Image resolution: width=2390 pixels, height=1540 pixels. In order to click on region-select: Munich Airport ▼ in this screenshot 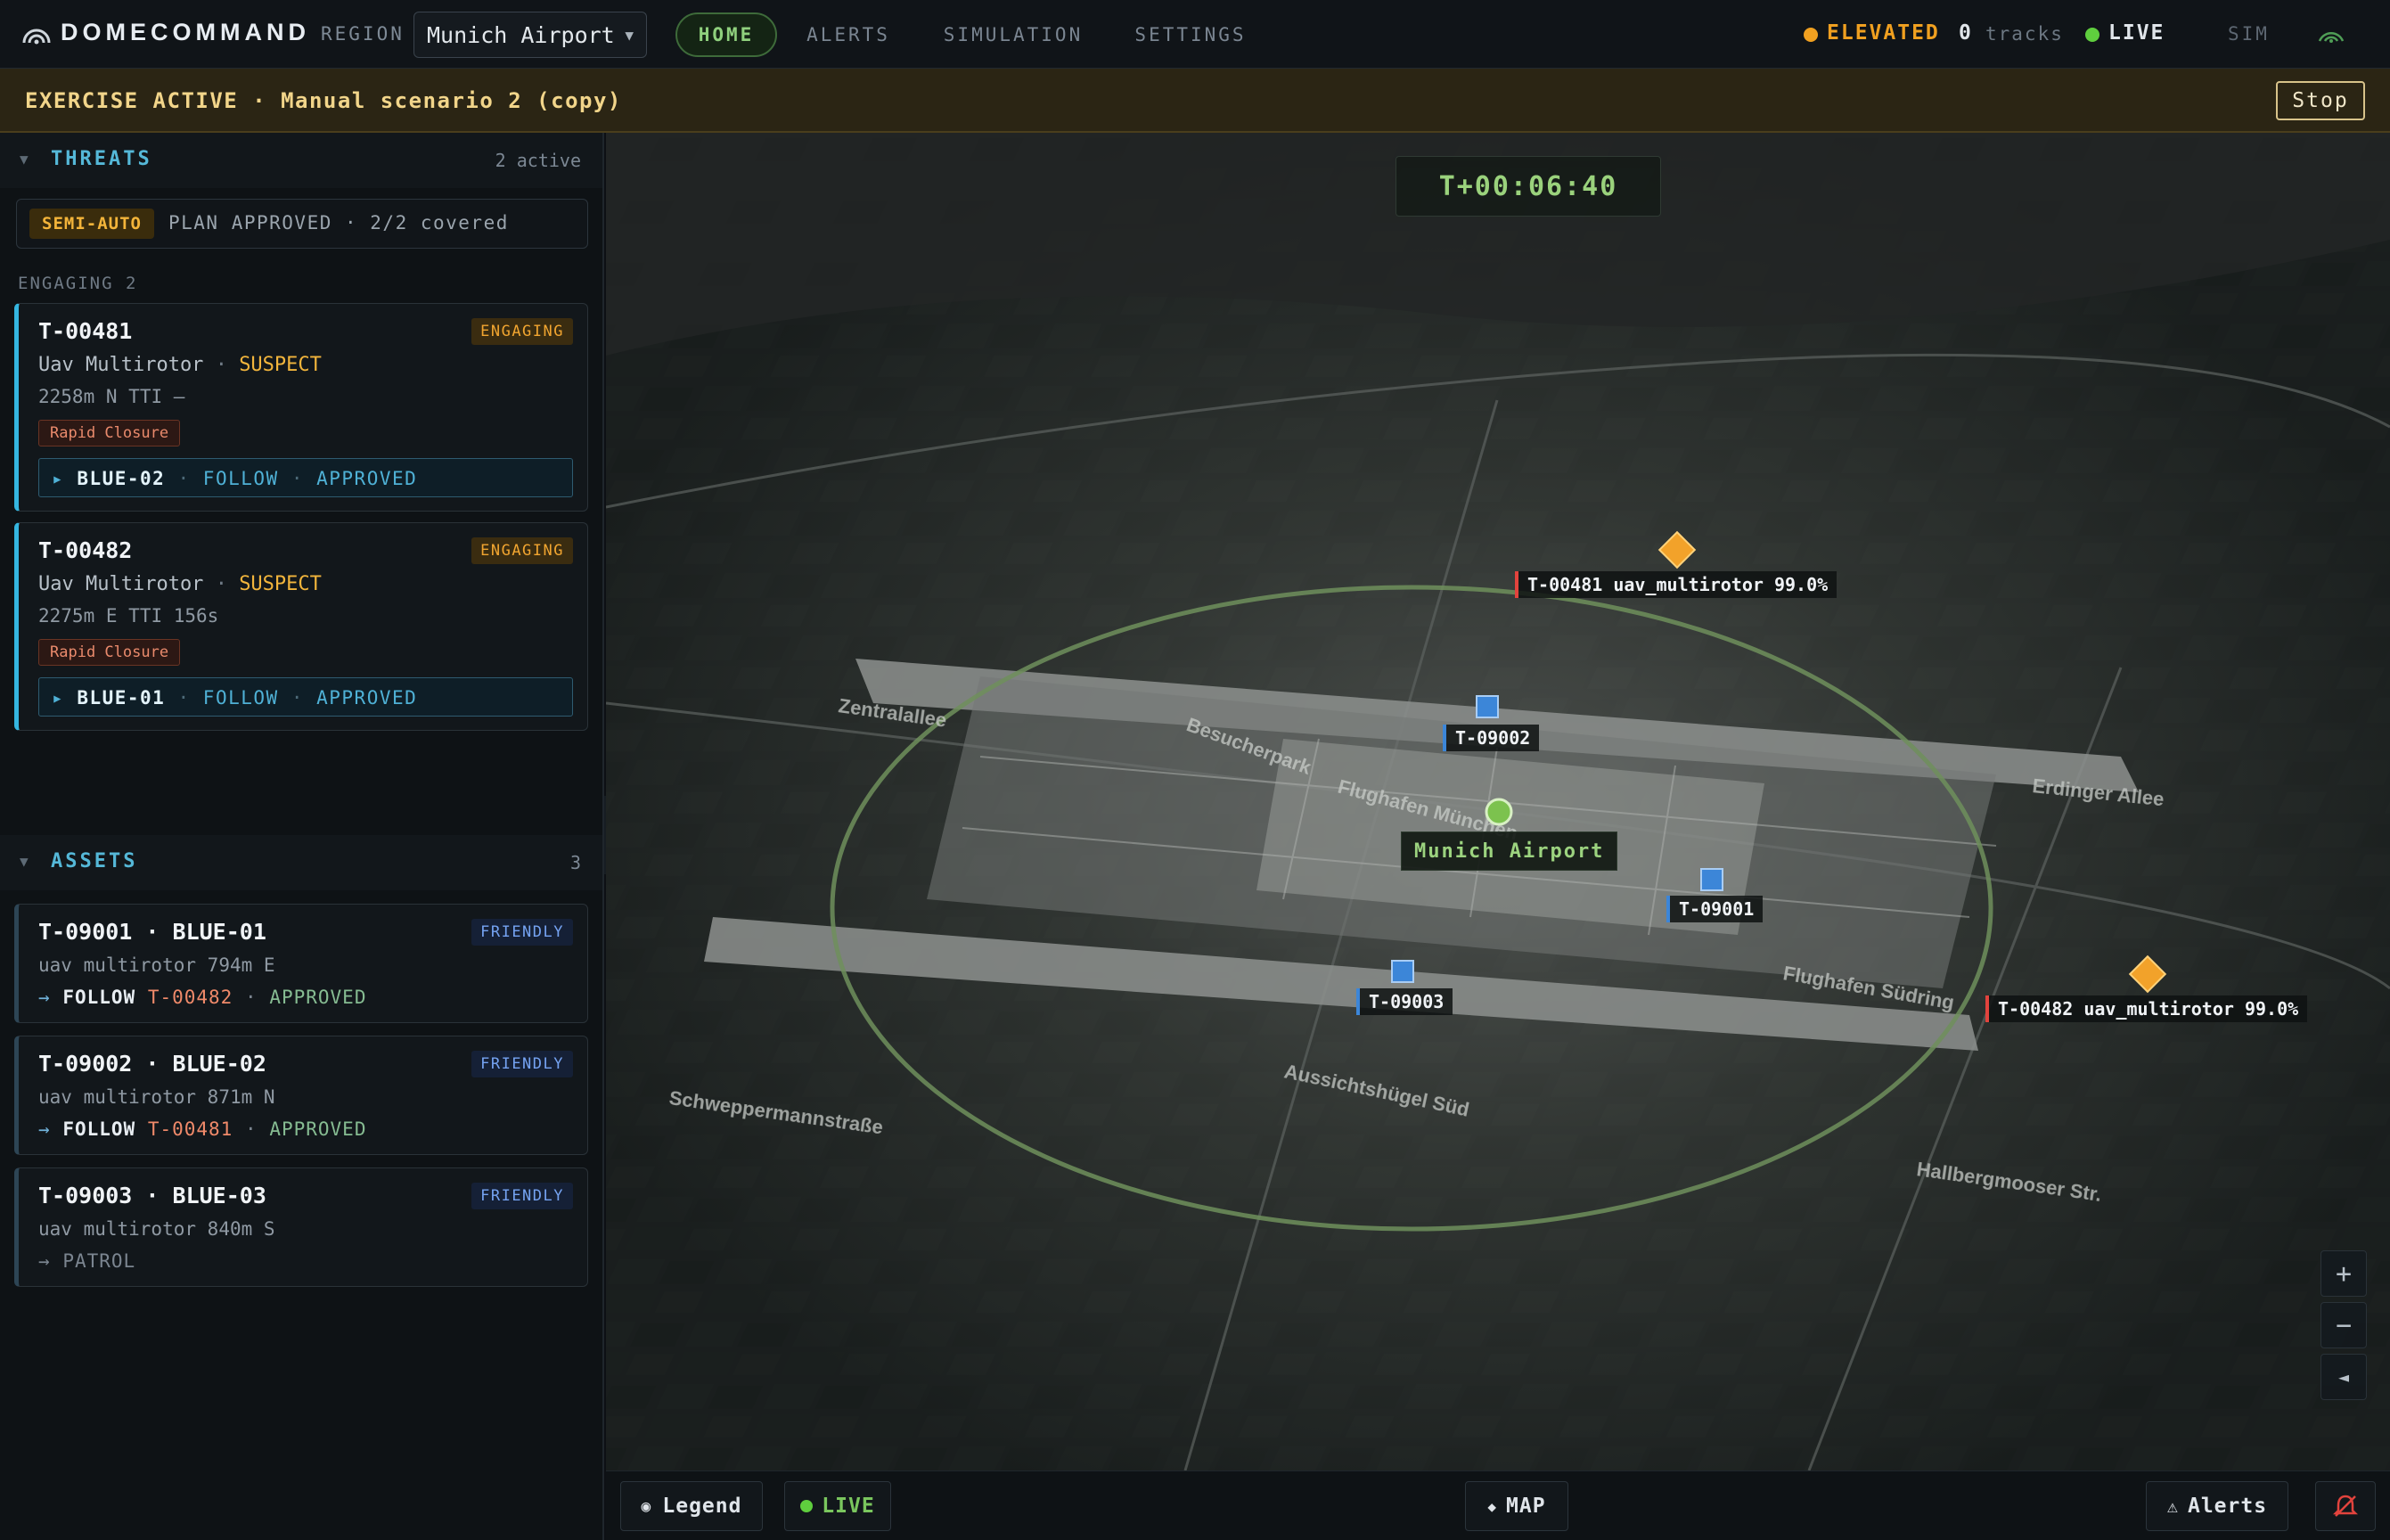, I will do `click(530, 35)`.